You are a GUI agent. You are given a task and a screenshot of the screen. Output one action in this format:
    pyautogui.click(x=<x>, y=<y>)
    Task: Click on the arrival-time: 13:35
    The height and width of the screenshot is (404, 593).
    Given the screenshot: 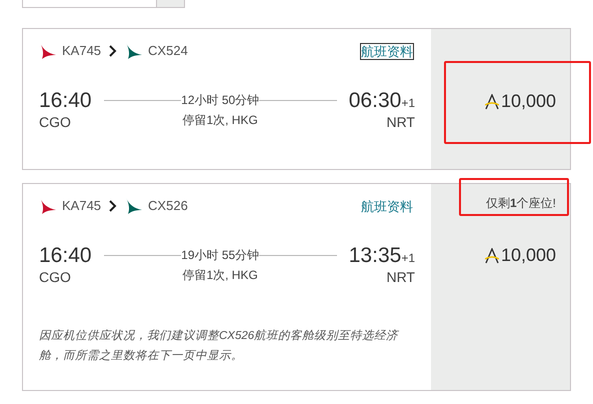 What is the action you would take?
    pyautogui.click(x=375, y=256)
    